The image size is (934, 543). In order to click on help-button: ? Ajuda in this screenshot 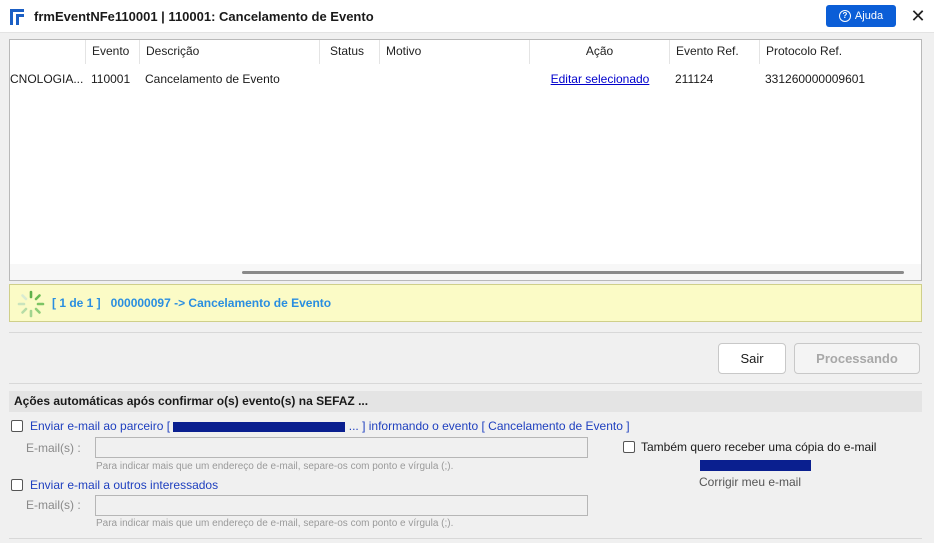, I will do `click(861, 16)`.